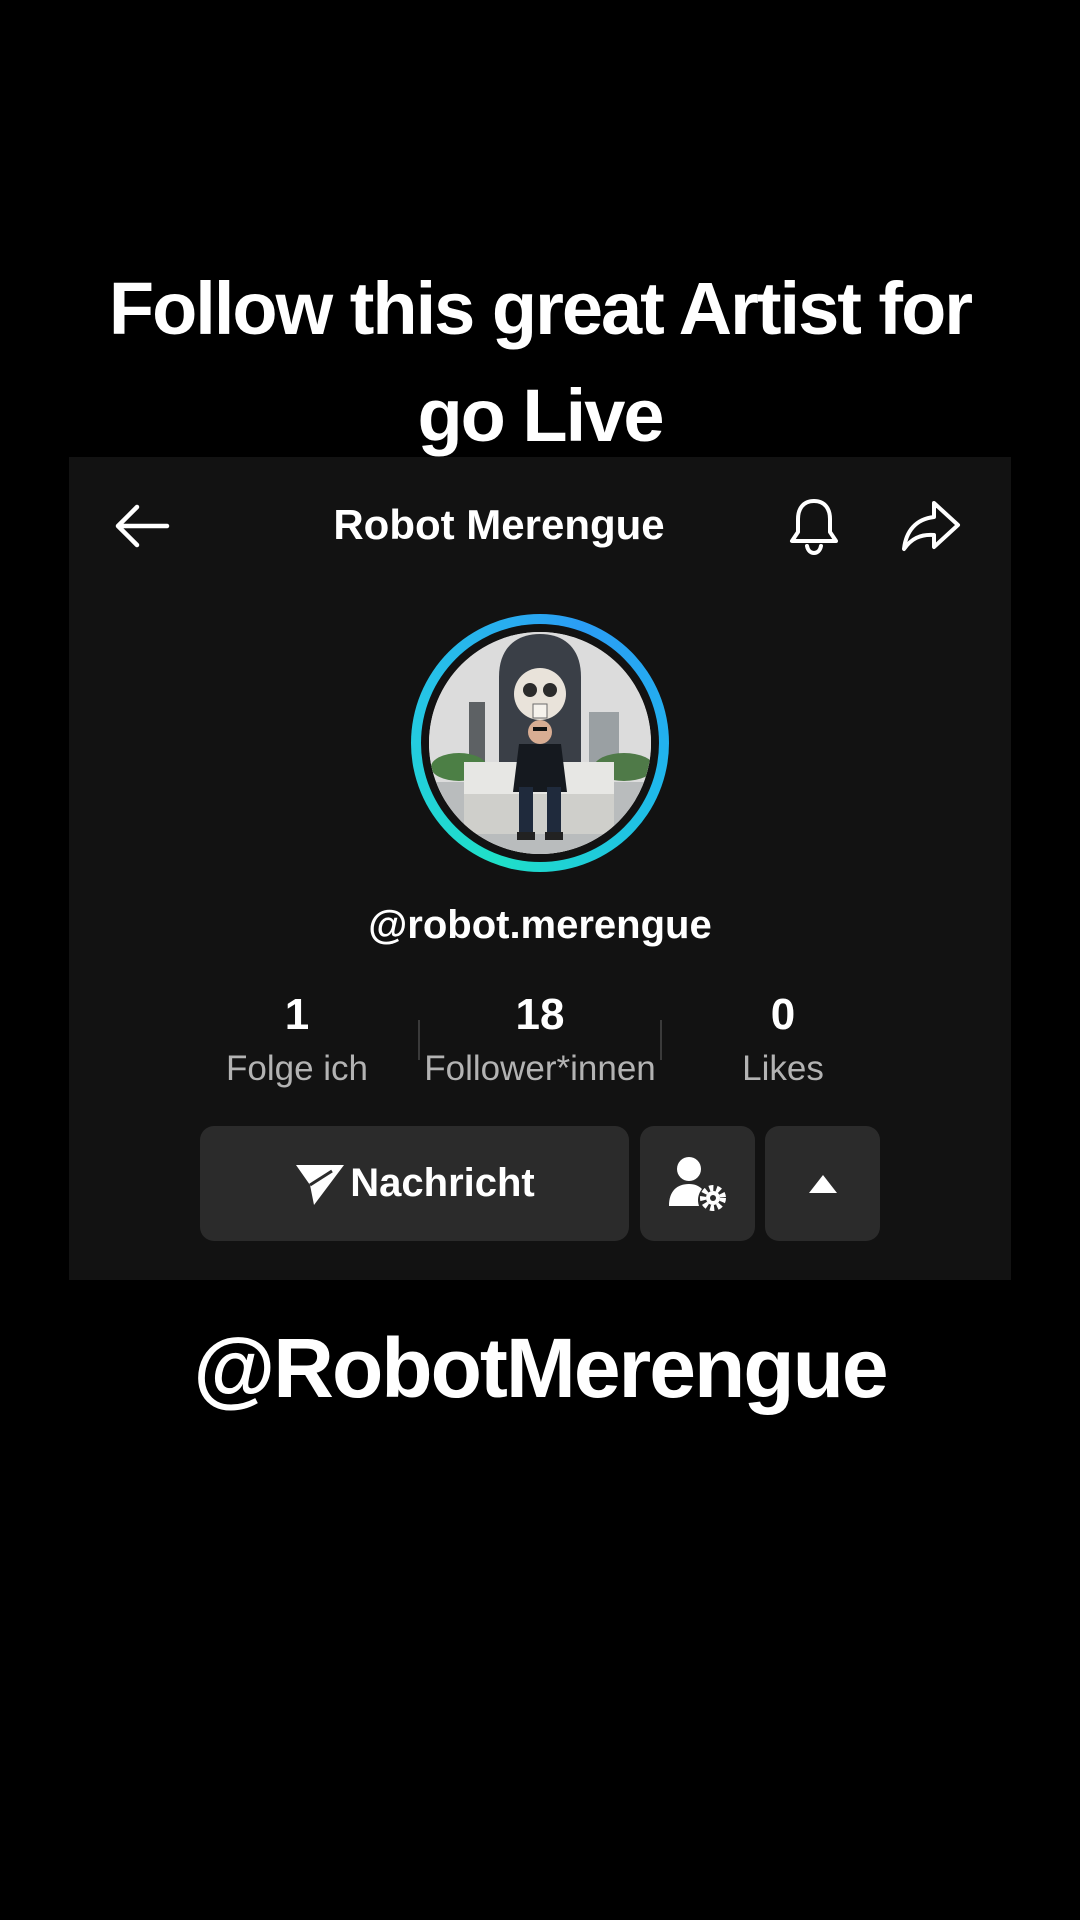  I want to click on avatar-image, so click(540, 743).